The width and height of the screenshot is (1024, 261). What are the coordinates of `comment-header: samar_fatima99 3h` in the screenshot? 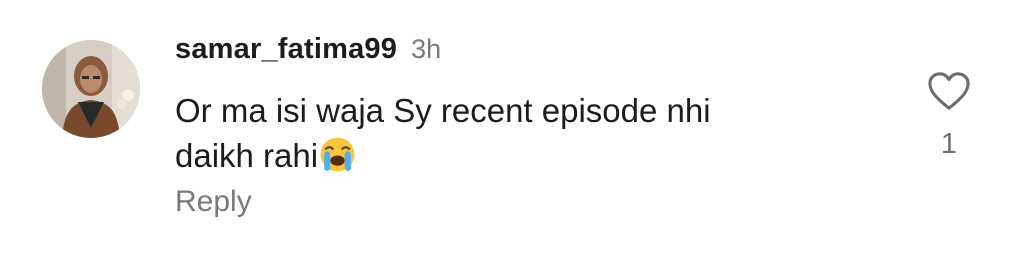 It's located at (308, 53).